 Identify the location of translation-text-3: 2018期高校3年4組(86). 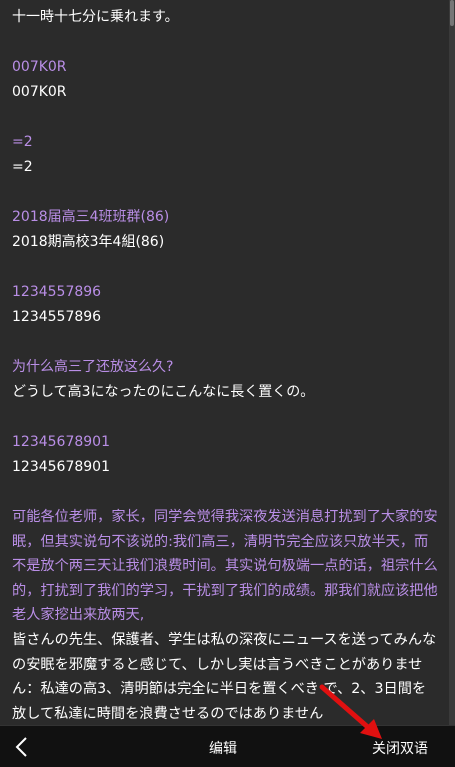
(88, 242).